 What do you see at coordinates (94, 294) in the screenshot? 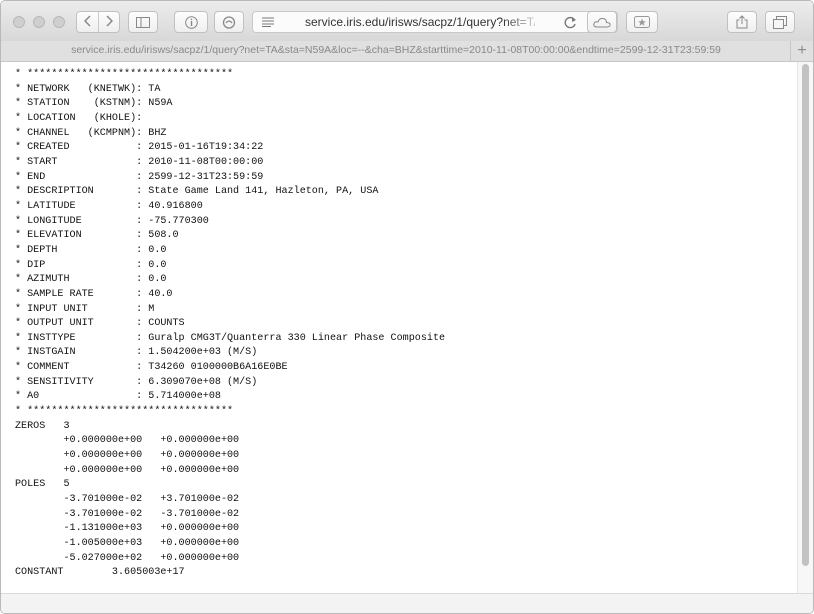
I see `text-line: * SAMPLE RATE : 40.0` at bounding box center [94, 294].